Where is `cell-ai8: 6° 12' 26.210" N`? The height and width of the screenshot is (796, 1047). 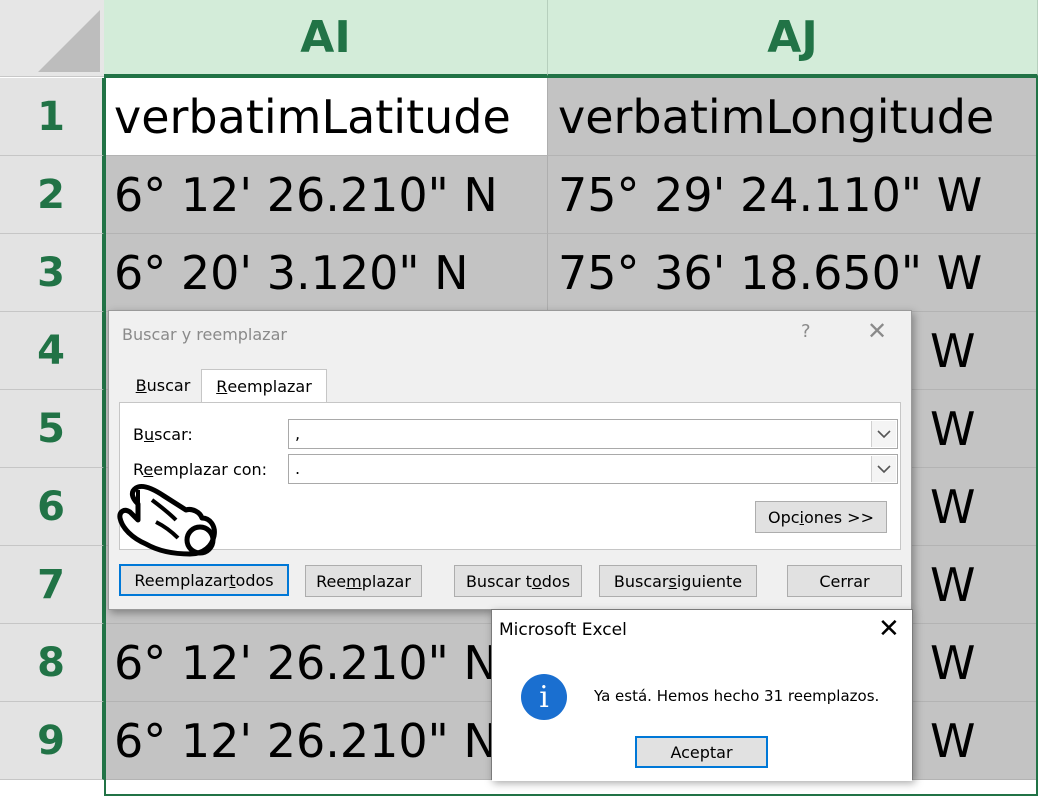 cell-ai8: 6° 12' 26.210" N is located at coordinates (326, 663).